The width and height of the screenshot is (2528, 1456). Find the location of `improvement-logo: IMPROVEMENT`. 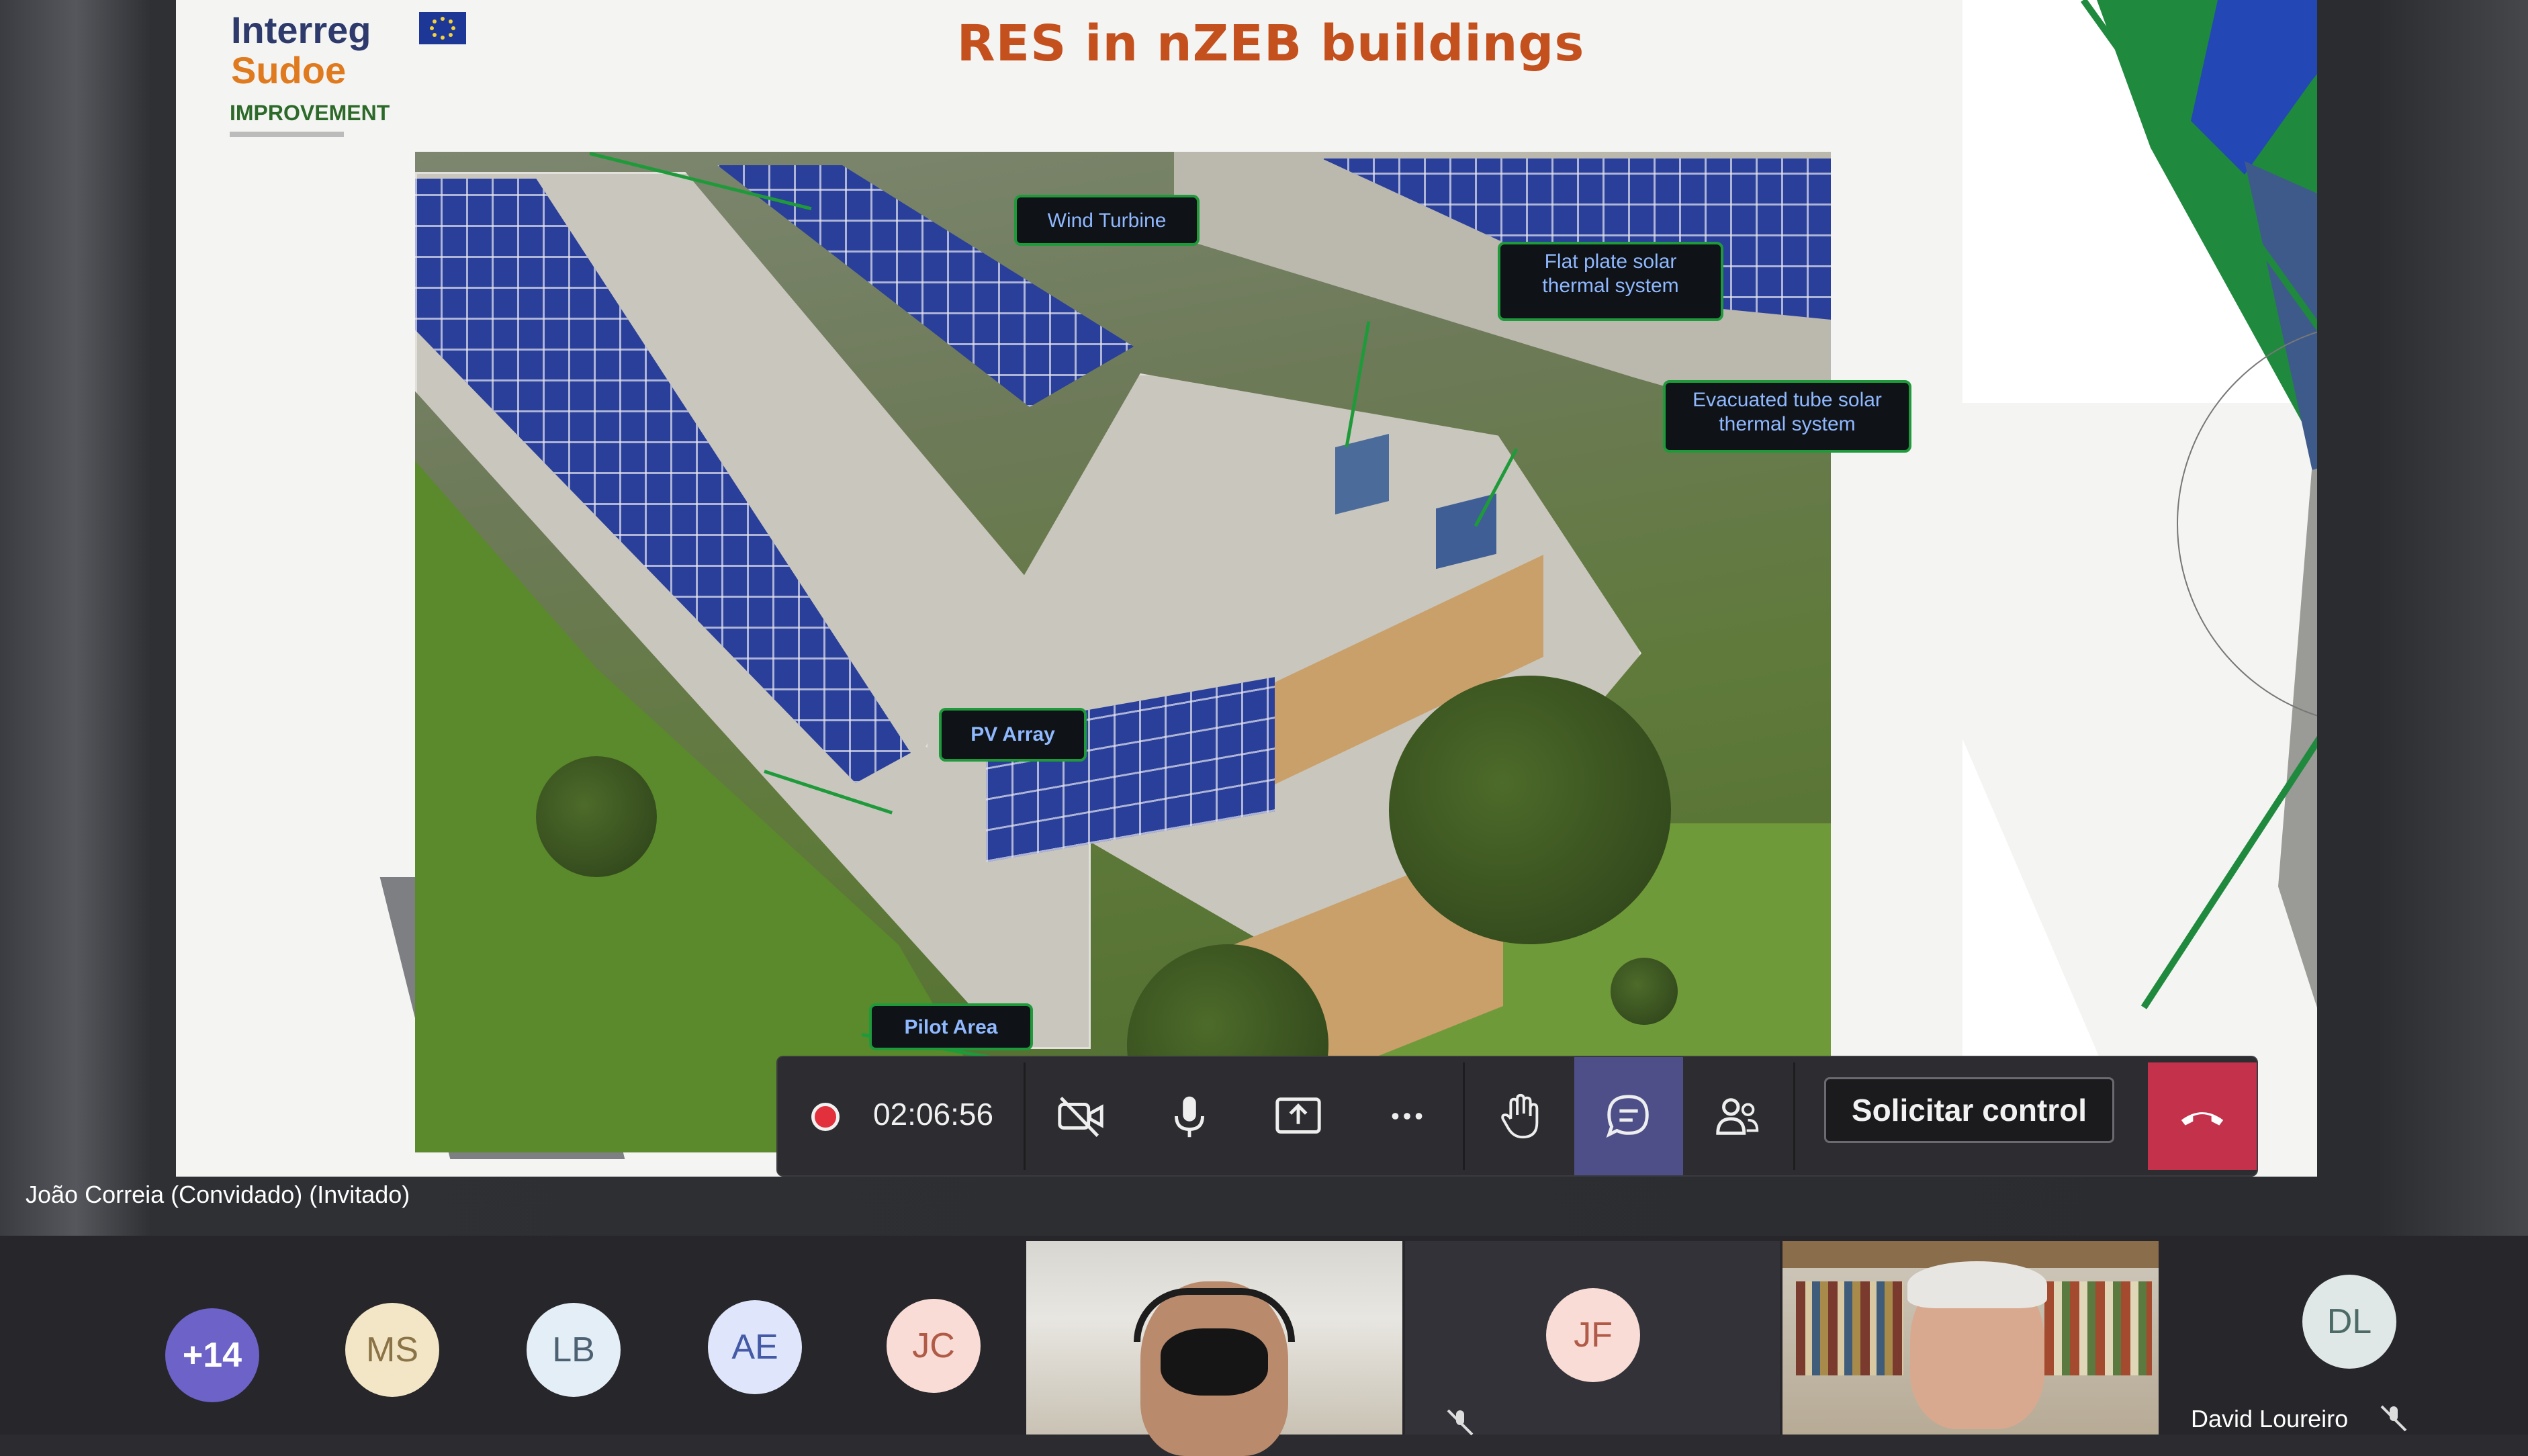

improvement-logo: IMPROVEMENT is located at coordinates (310, 113).